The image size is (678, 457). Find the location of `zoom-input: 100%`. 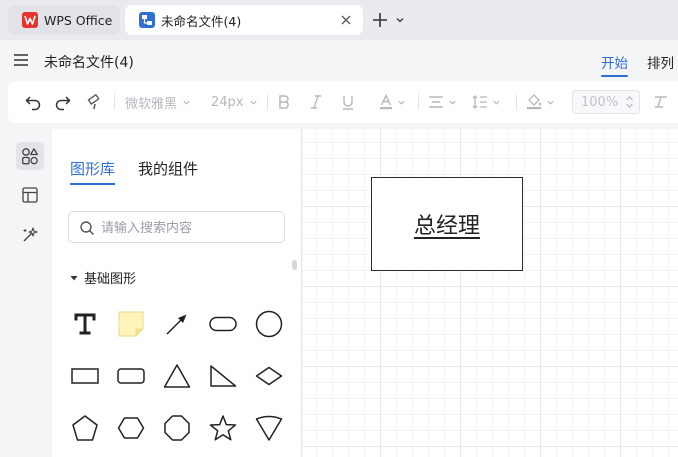

zoom-input: 100% is located at coordinates (606, 102).